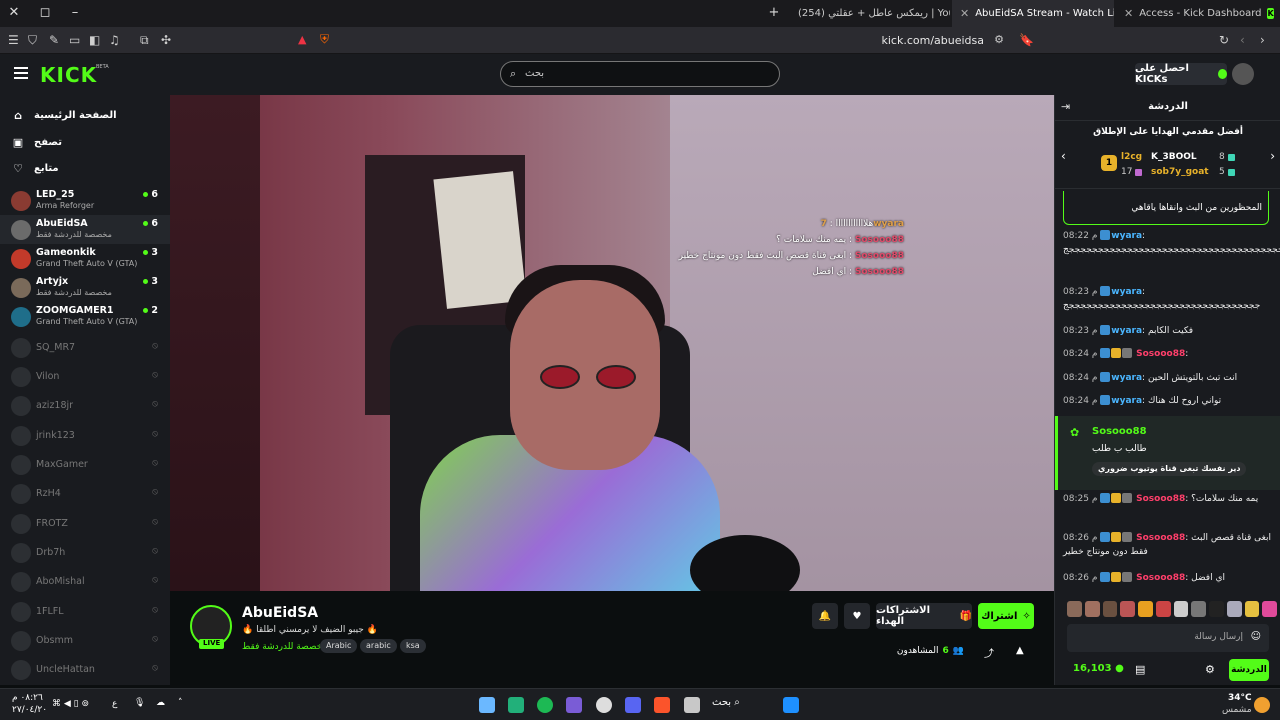 This screenshot has width=1280, height=720. What do you see at coordinates (85, 581) in the screenshot?
I see `sidebar-channel-offline: AboMishal ⦸` at bounding box center [85, 581].